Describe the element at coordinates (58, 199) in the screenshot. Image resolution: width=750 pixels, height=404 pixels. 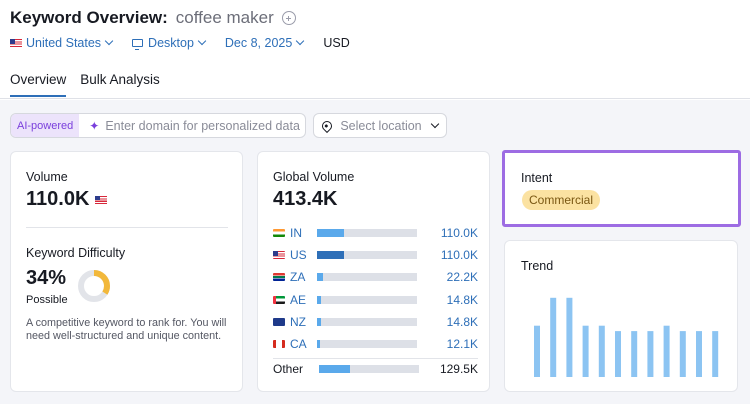
I see `volume-value: 110.0K` at that location.